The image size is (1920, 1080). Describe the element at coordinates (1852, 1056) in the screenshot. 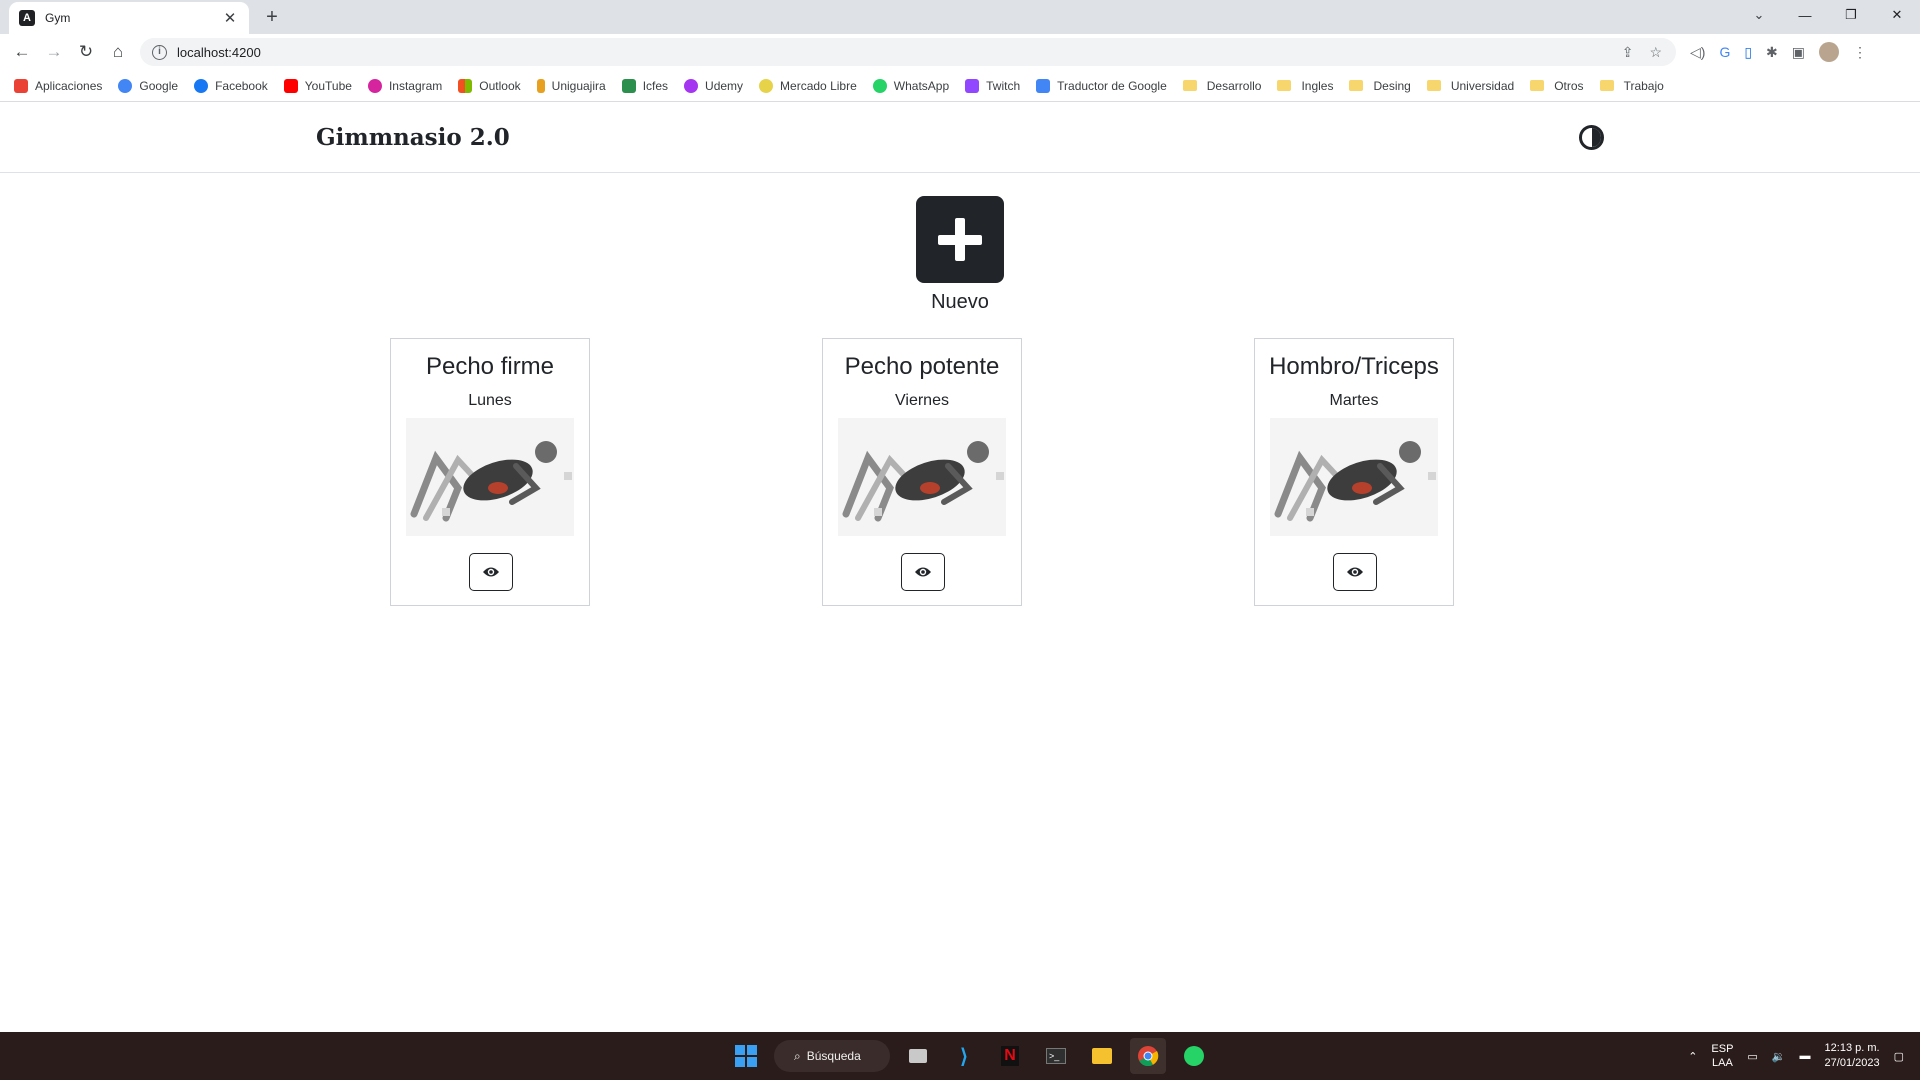

I see `clock: 12:13 p. m. 27/01/2023` at that location.